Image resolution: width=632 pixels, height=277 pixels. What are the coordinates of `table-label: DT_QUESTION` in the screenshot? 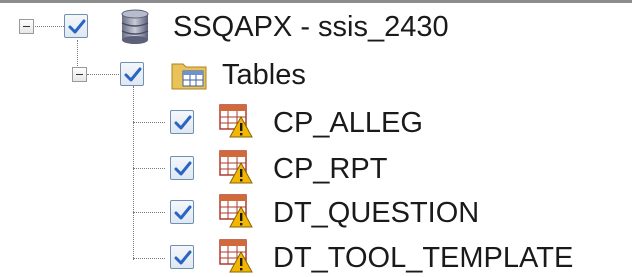 It's located at (376, 213).